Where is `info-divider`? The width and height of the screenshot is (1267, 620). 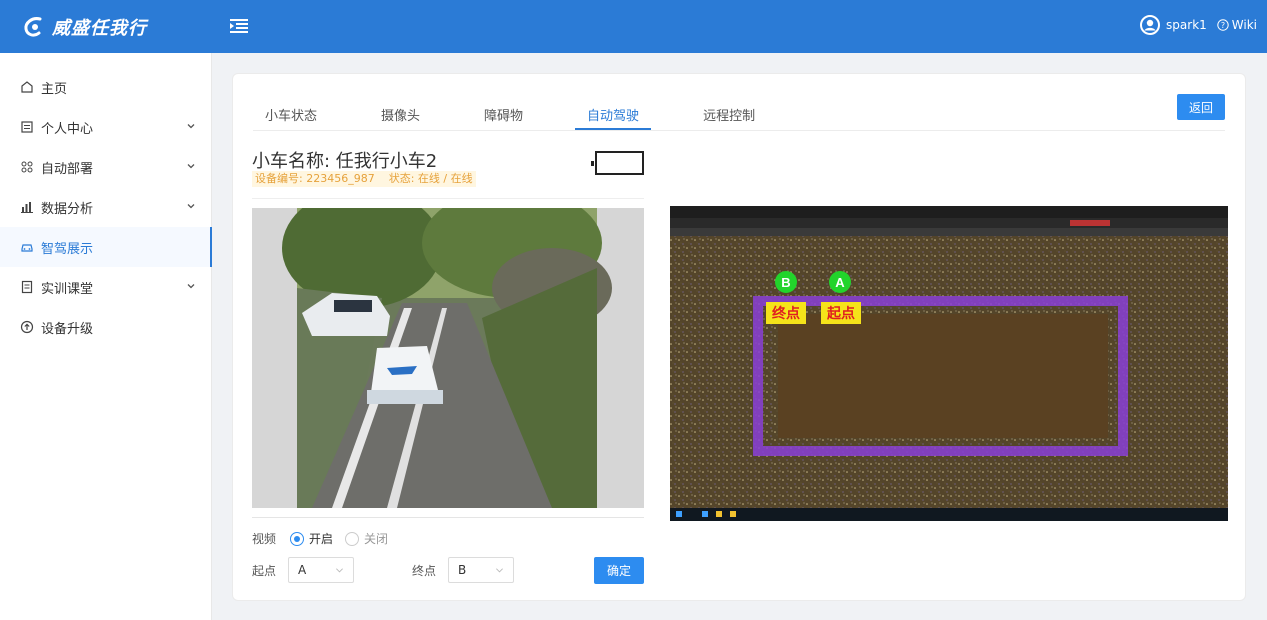 info-divider is located at coordinates (448, 198).